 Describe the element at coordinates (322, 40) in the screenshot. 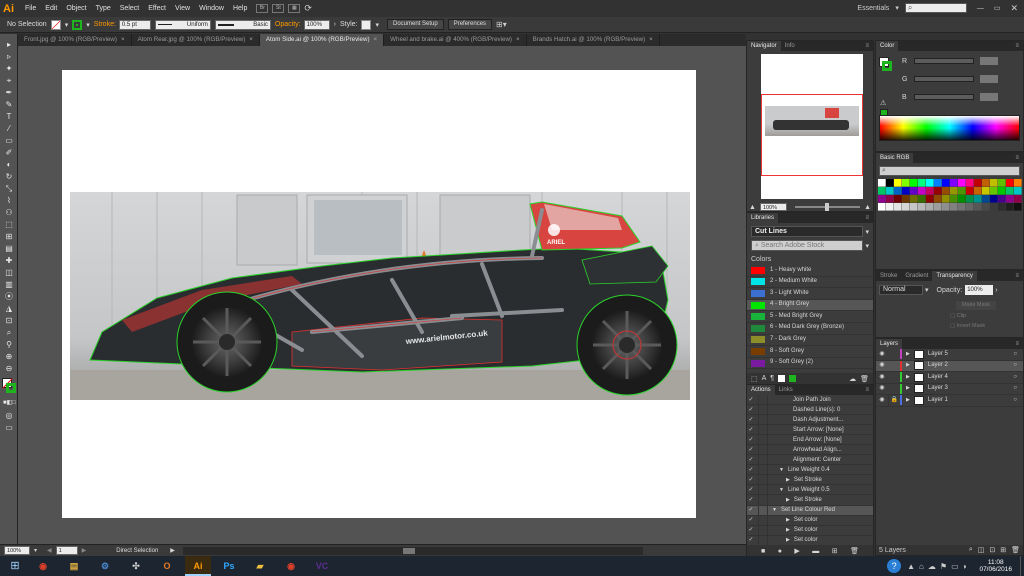

I see `document-tab: Atom Side.ai @ 100% (RGB/Preview) ×` at that location.